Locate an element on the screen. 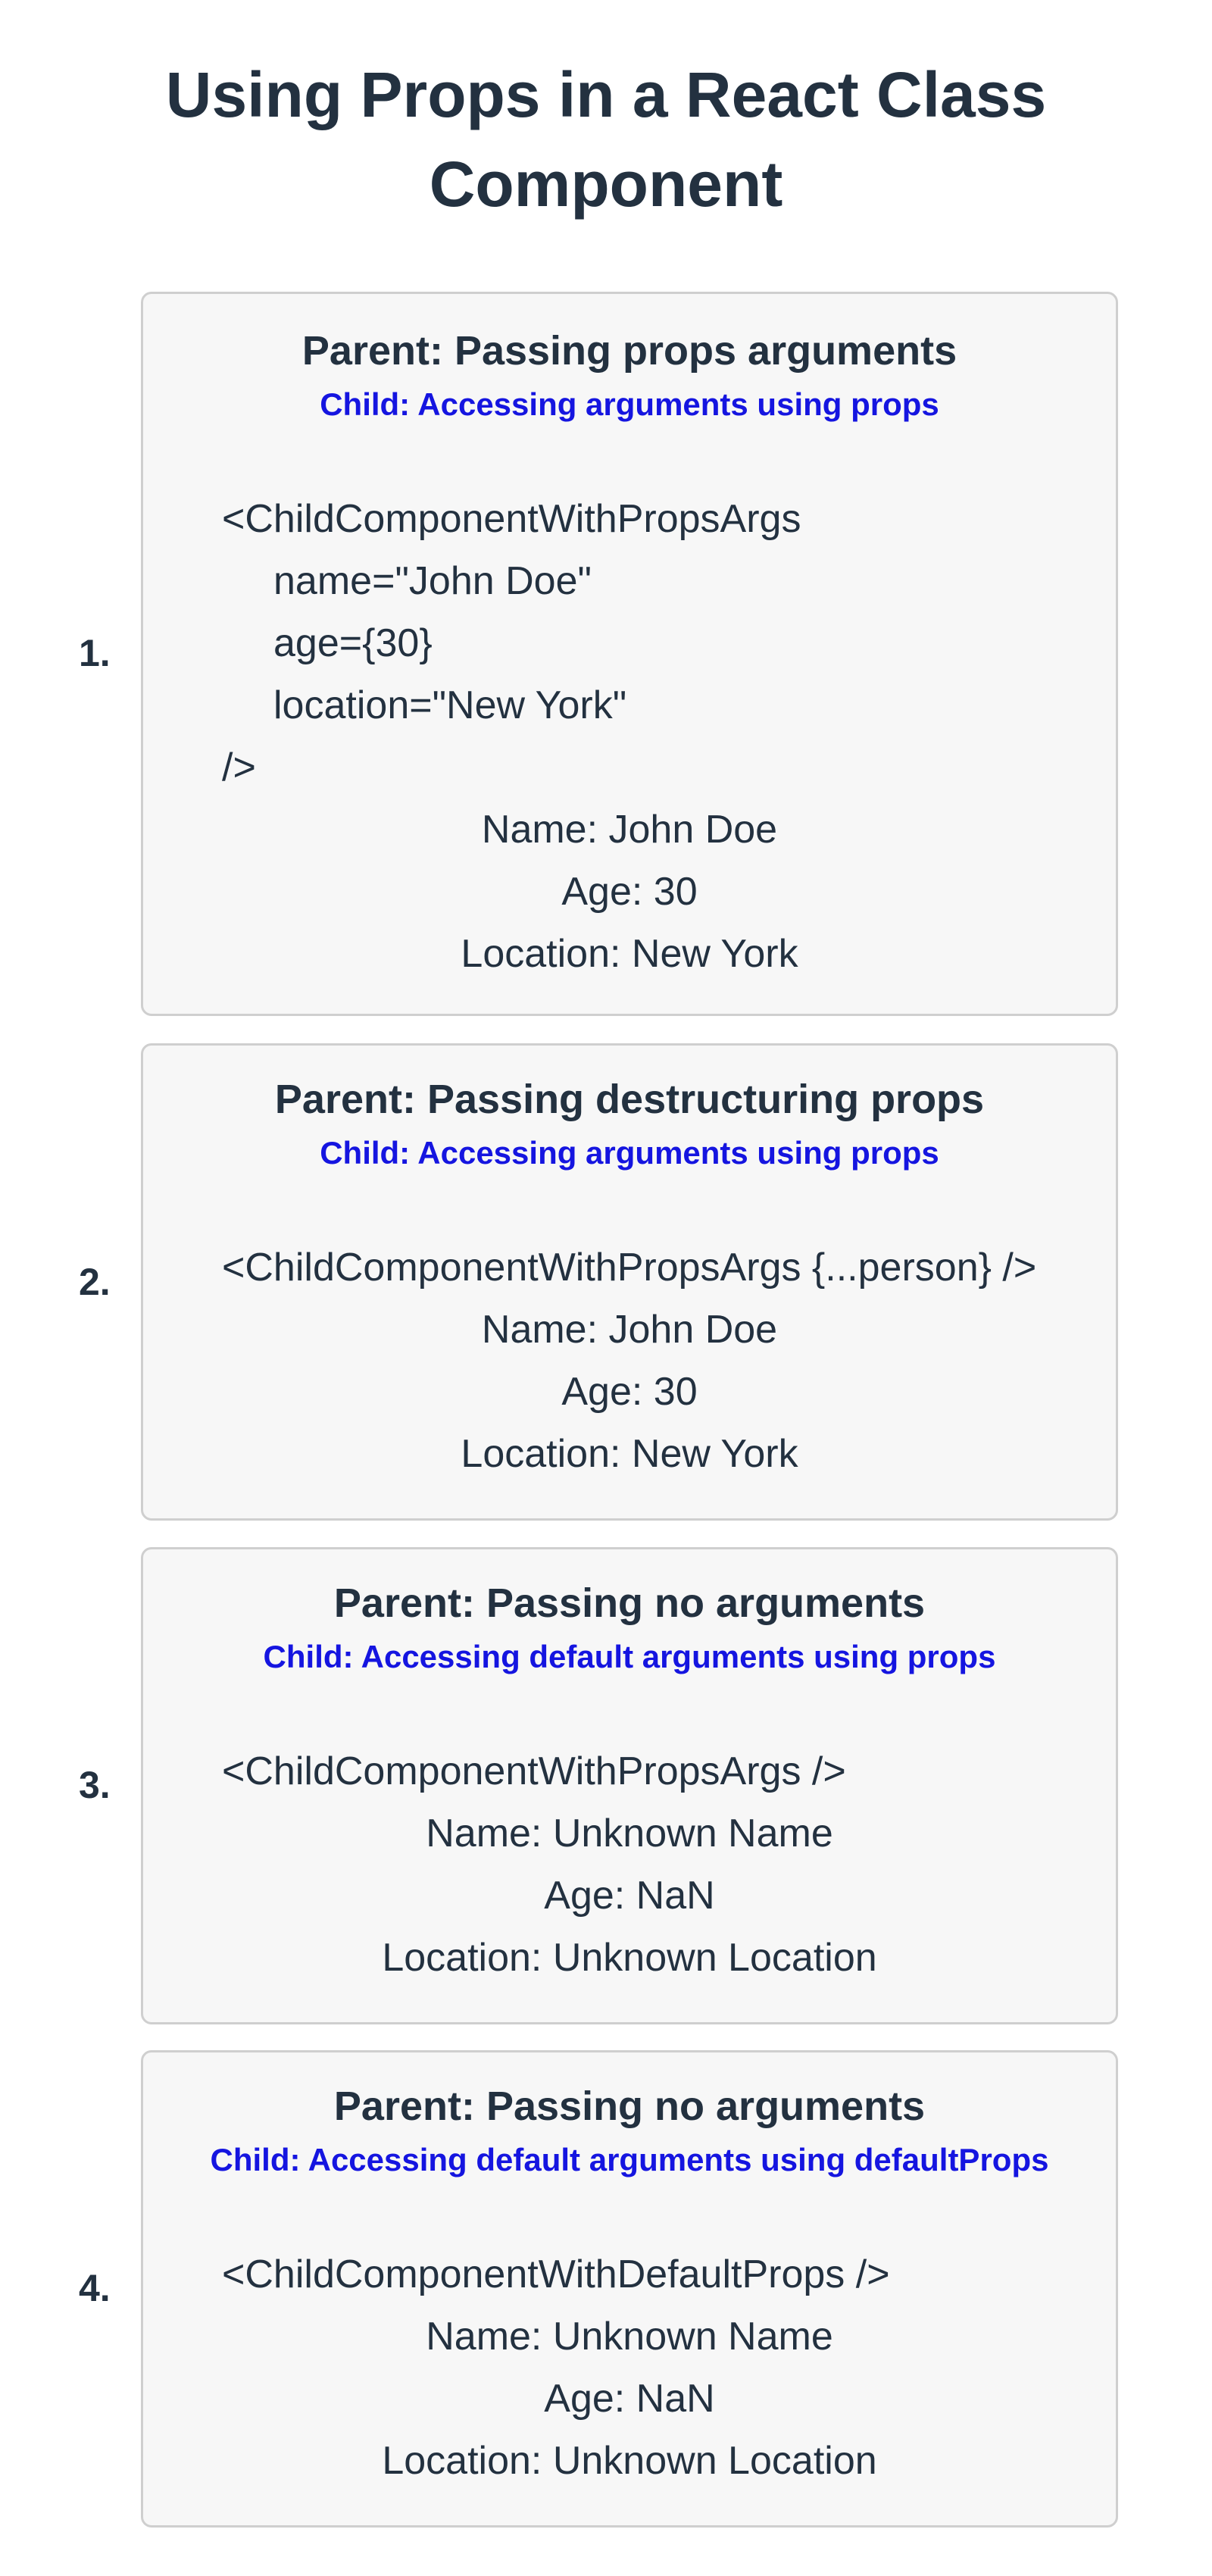 This screenshot has height=2576, width=1212. code-line: <ChildComponentWithPropsArgs /> is located at coordinates (534, 1771).